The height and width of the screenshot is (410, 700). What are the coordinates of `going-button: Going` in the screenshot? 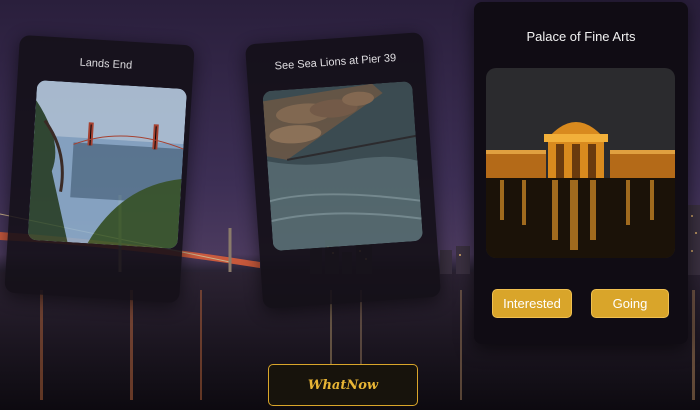 It's located at (630, 303).